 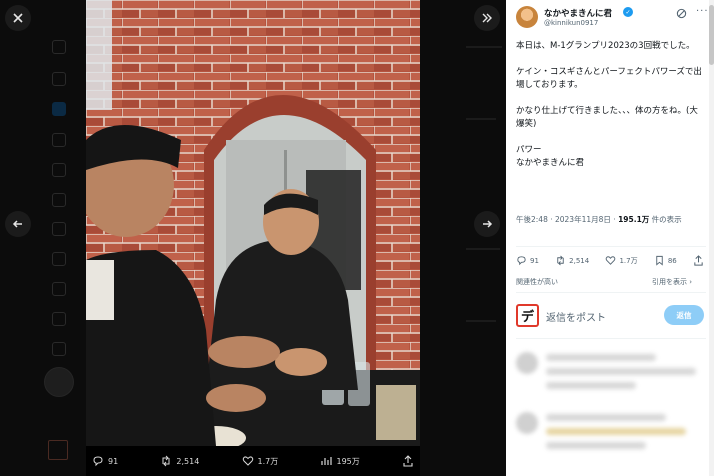 I want to click on post-meta: 午後2:48 · 2023年11月8日 · 195.1万 件の表示, so click(x=611, y=220).